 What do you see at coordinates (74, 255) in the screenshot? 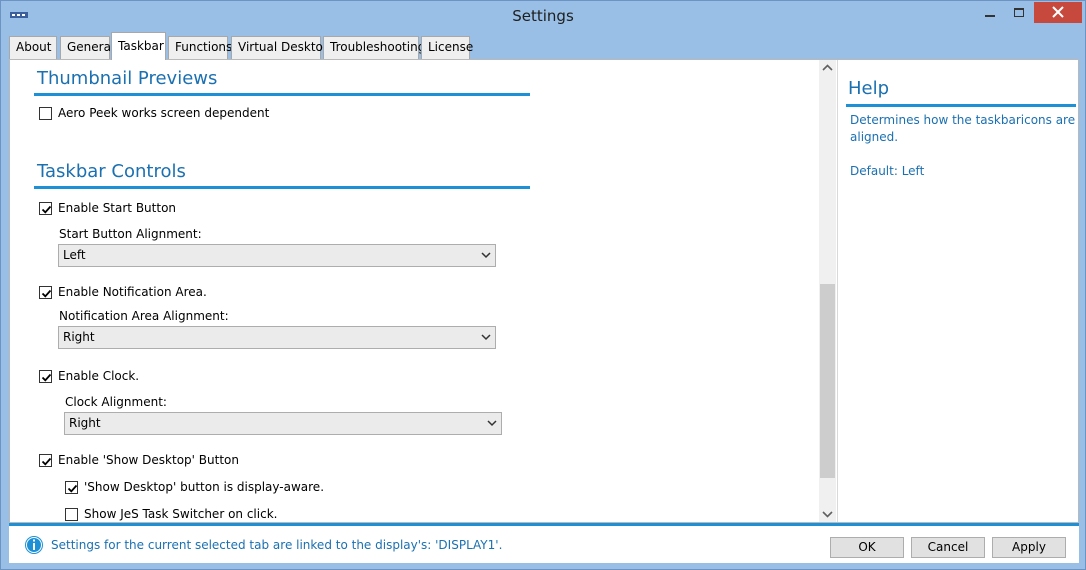
I see `start-alignment-value: Left` at bounding box center [74, 255].